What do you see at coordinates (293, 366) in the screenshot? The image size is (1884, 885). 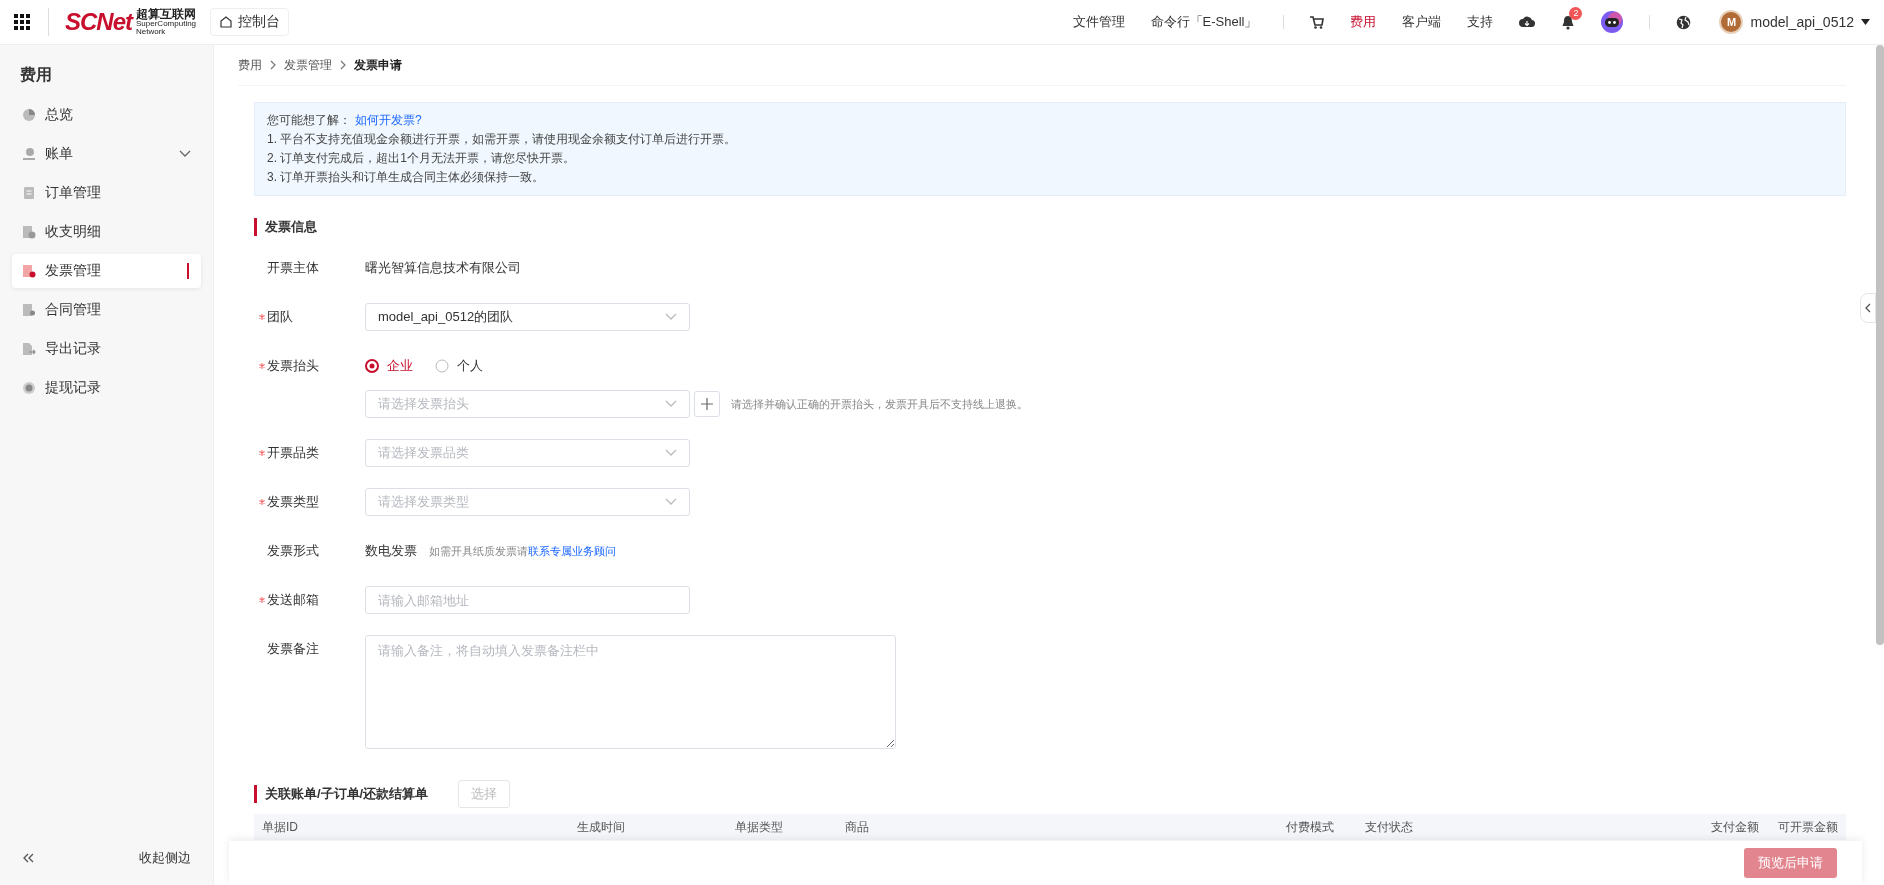 I see `field-label: 发票抬头` at bounding box center [293, 366].